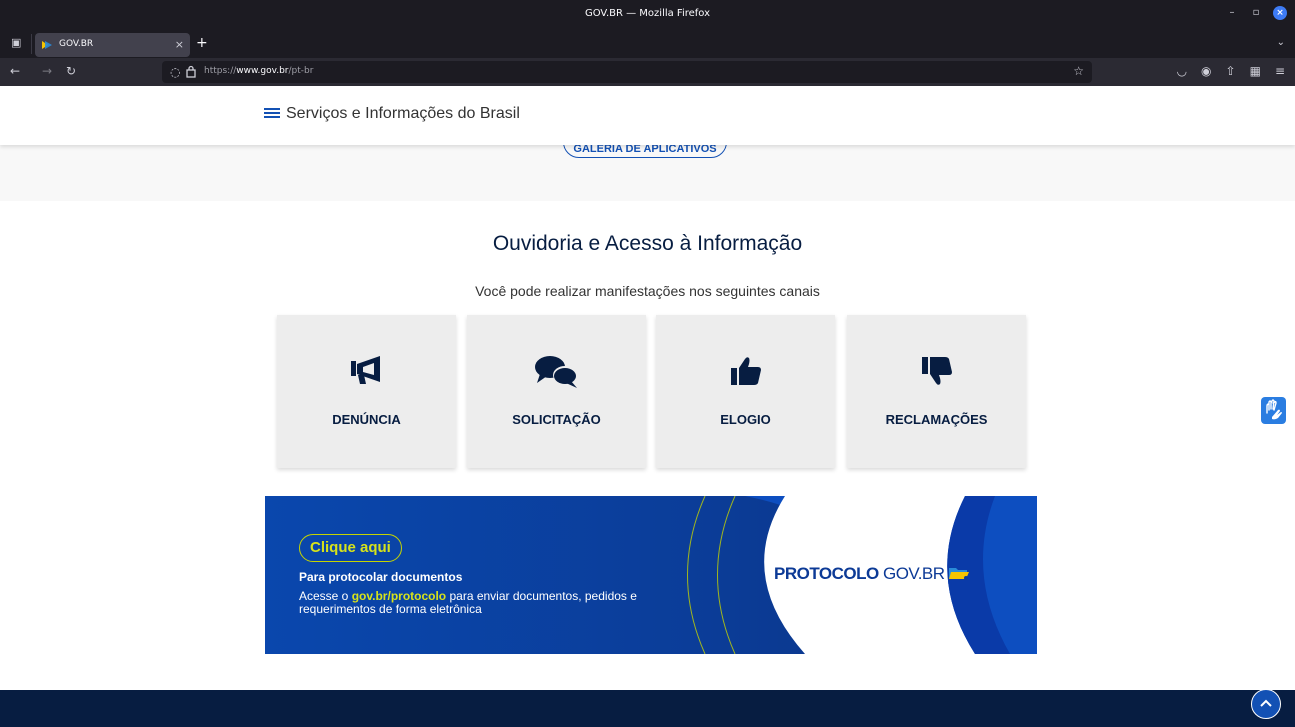 The width and height of the screenshot is (1295, 727). What do you see at coordinates (1078, 71) in the screenshot?
I see `bookmark-star-icon: ☆` at bounding box center [1078, 71].